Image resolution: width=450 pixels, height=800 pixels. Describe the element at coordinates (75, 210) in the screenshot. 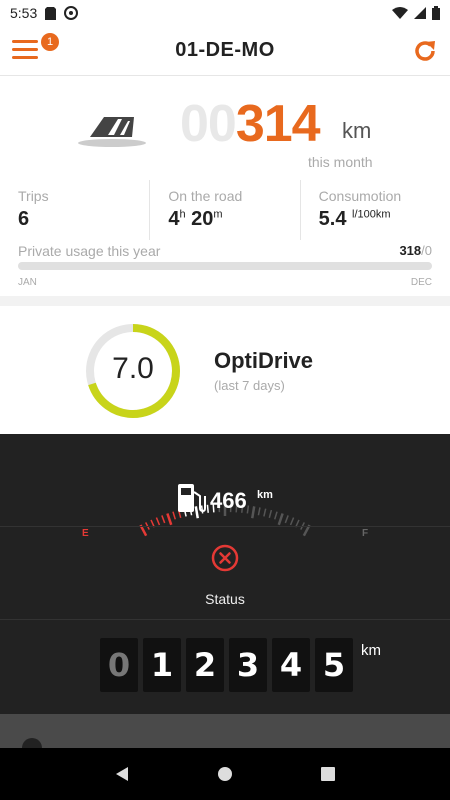

I see `stat-trips: Trips 6` at that location.